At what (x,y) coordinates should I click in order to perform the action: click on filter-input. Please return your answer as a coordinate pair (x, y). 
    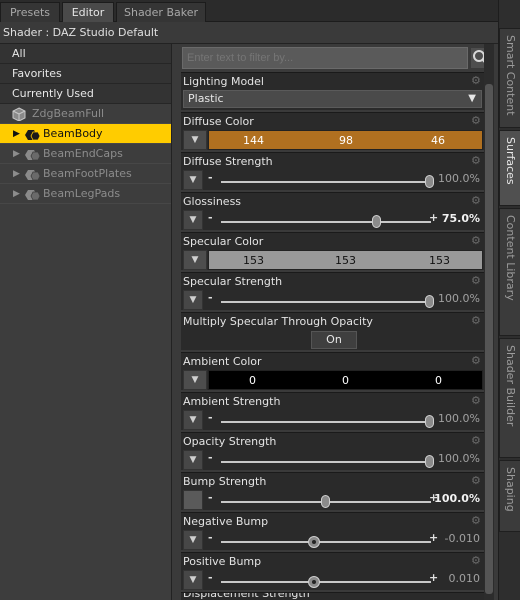
    Looking at the image, I should click on (325, 58).